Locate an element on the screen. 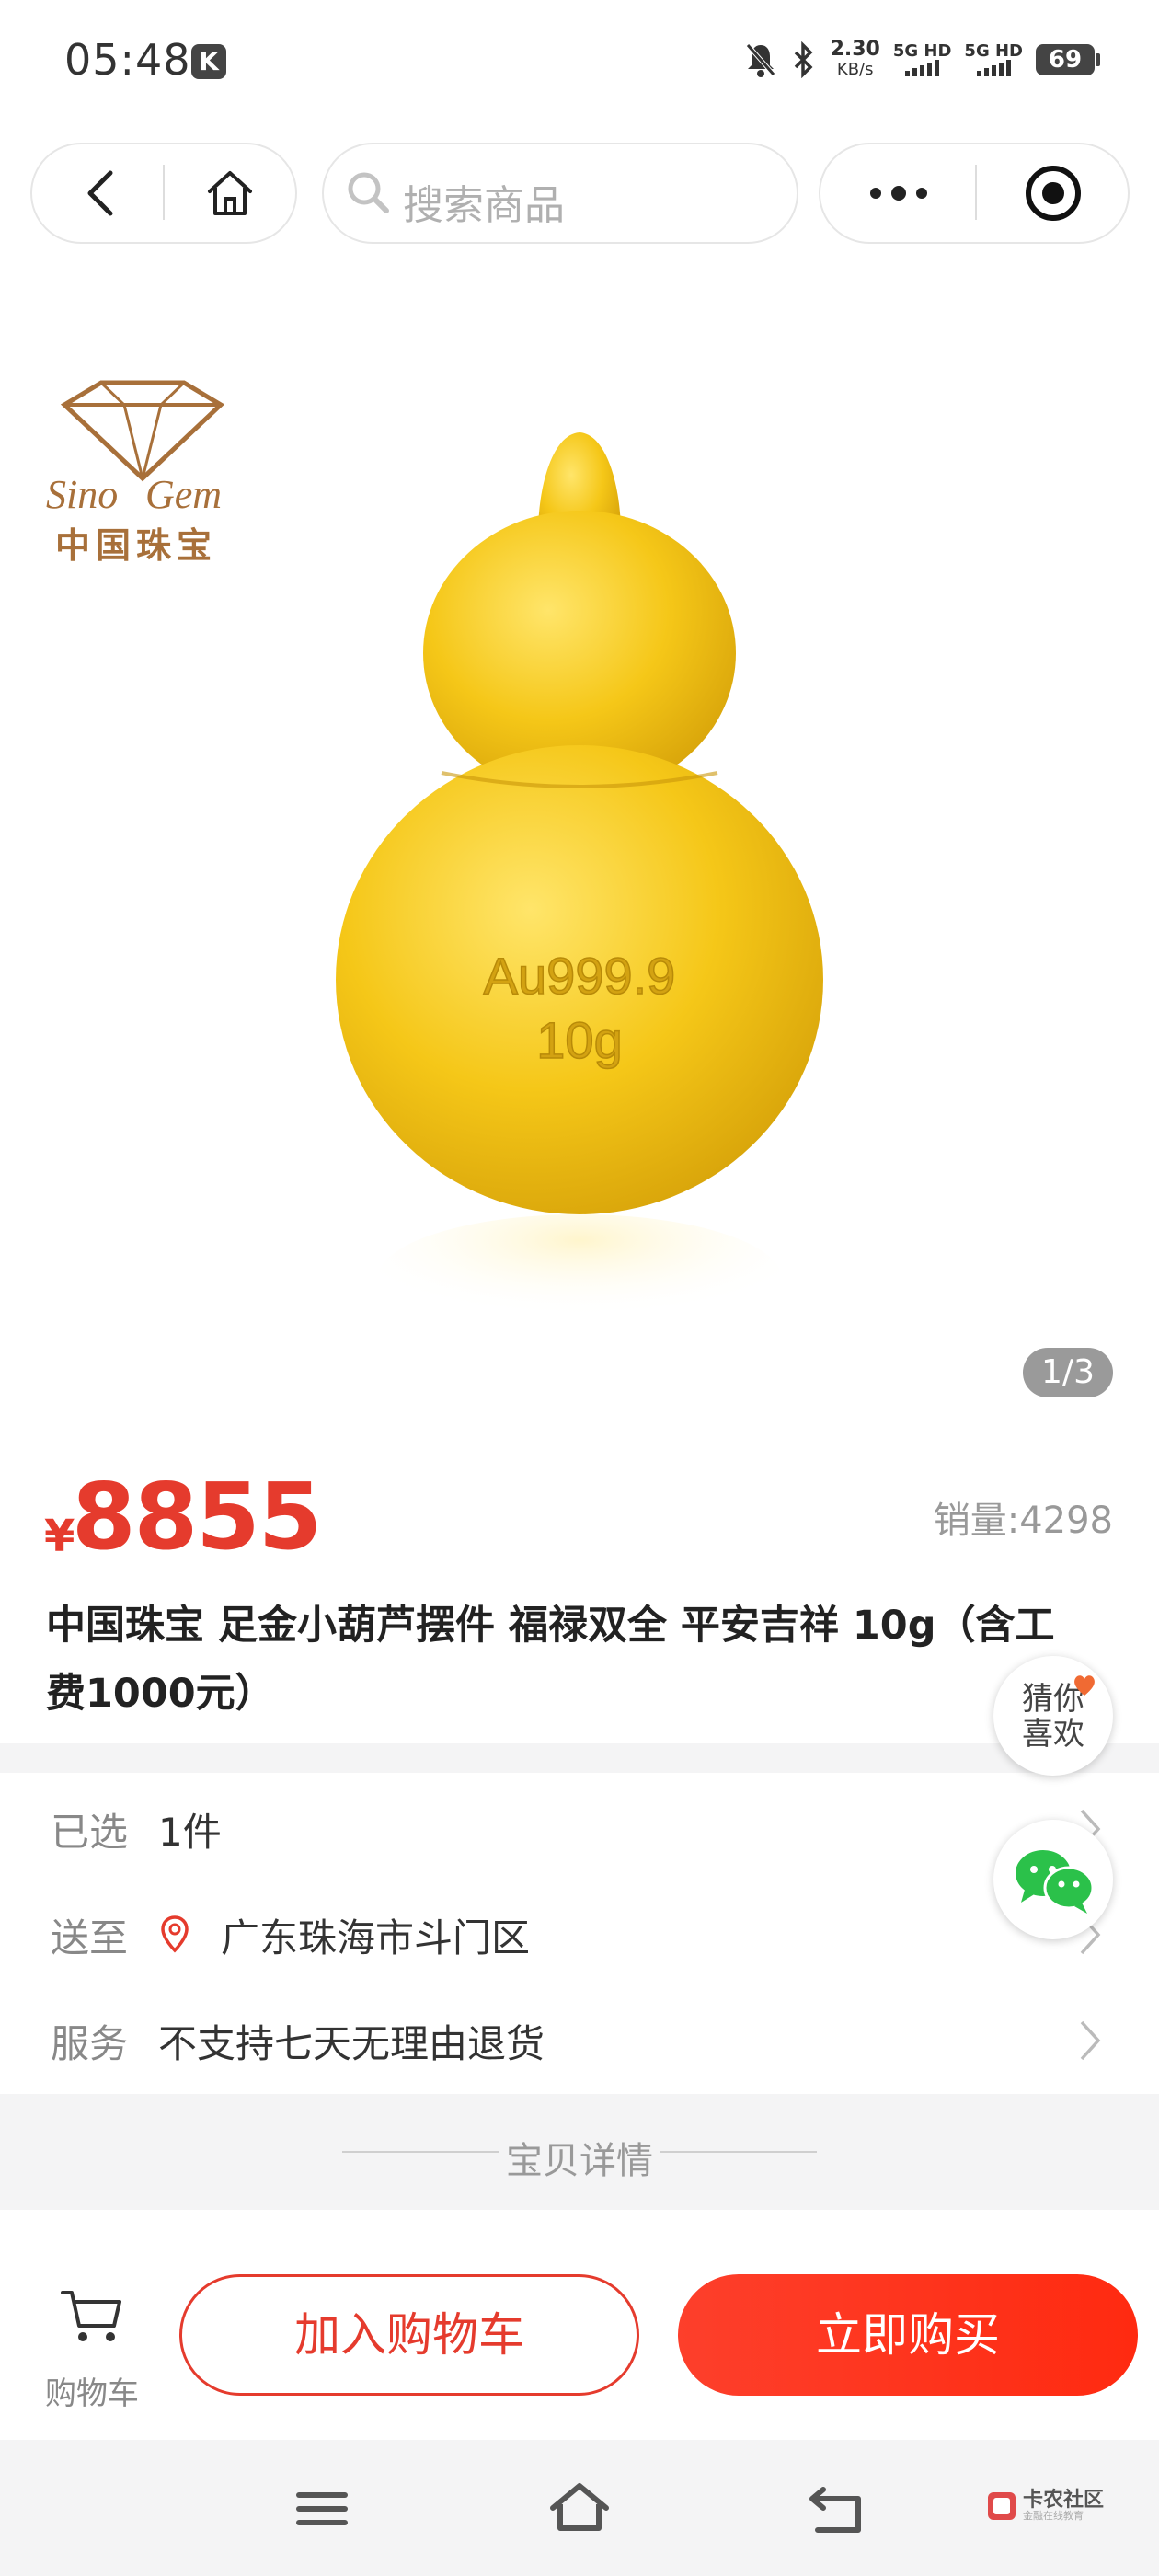 This screenshot has height=2576, width=1159. signal-1: 5G HD is located at coordinates (922, 59).